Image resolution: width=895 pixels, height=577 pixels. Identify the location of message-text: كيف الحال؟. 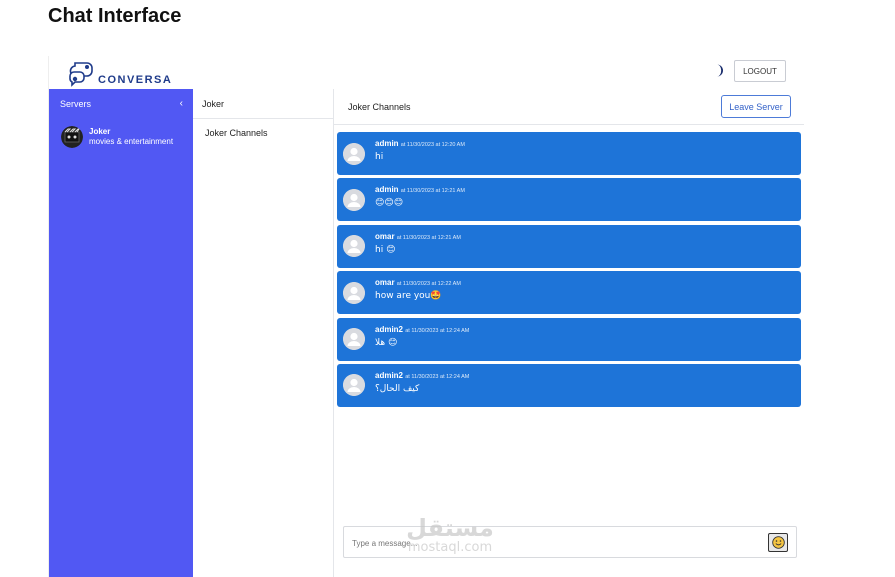
(397, 388).